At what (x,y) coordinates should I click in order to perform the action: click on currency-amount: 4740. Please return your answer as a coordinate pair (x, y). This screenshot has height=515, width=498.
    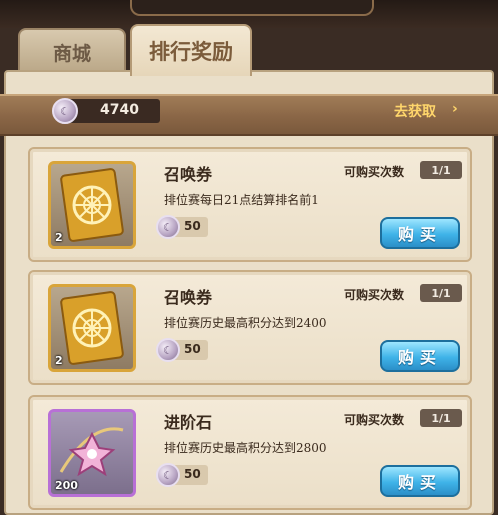
    Looking at the image, I should click on (119, 110).